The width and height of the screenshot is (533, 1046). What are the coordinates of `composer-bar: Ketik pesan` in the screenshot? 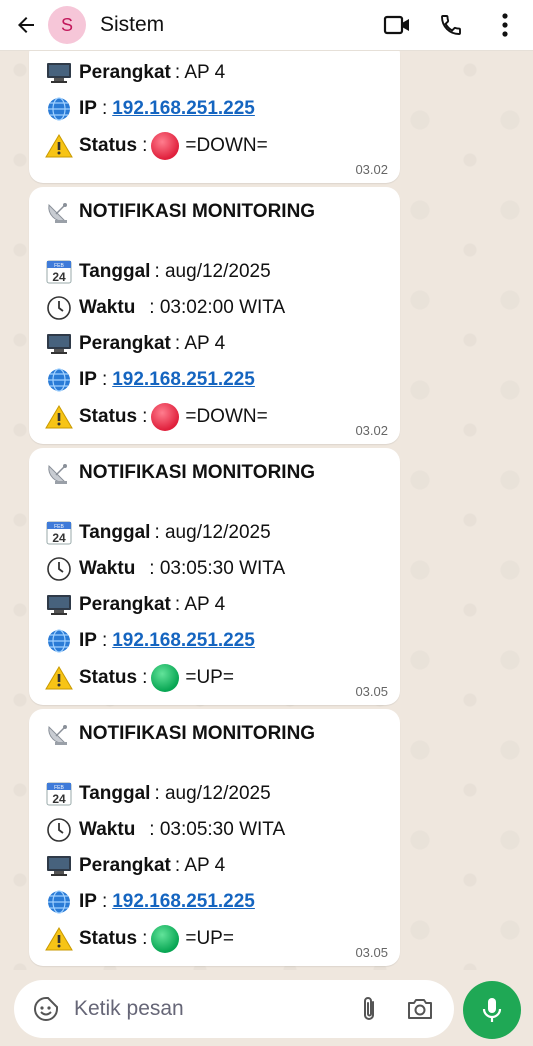 It's located at (266, 1008).